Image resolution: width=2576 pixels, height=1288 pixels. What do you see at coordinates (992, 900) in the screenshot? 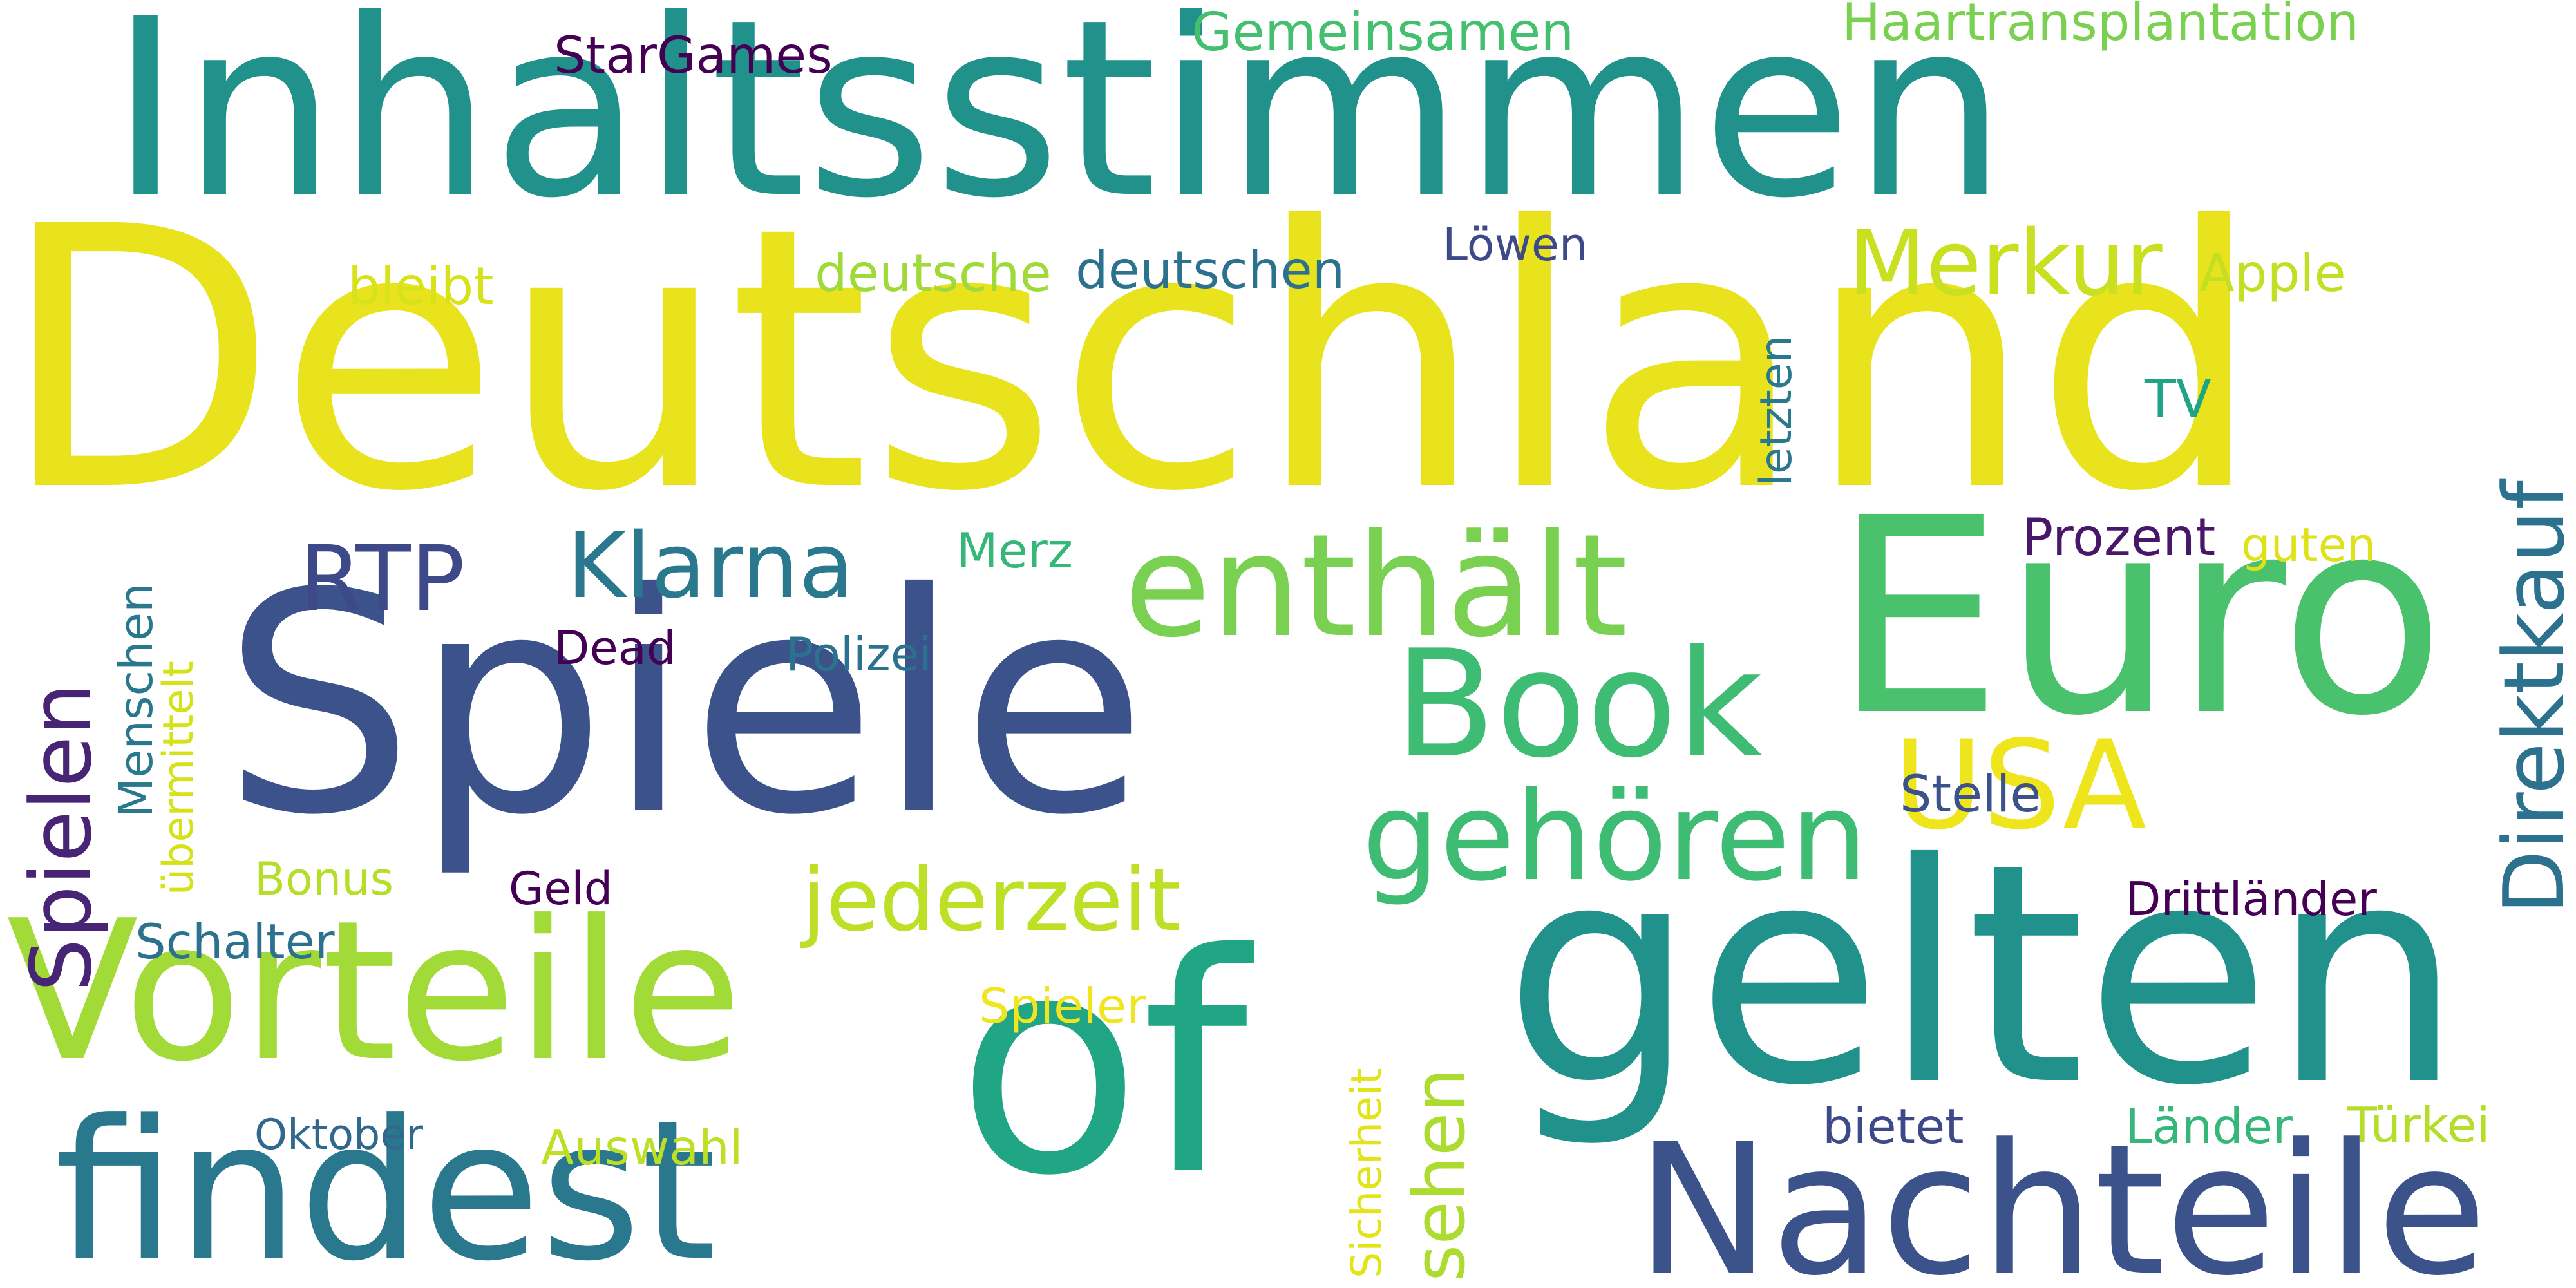
I see `word-jederzeit: jederzeit` at bounding box center [992, 900].